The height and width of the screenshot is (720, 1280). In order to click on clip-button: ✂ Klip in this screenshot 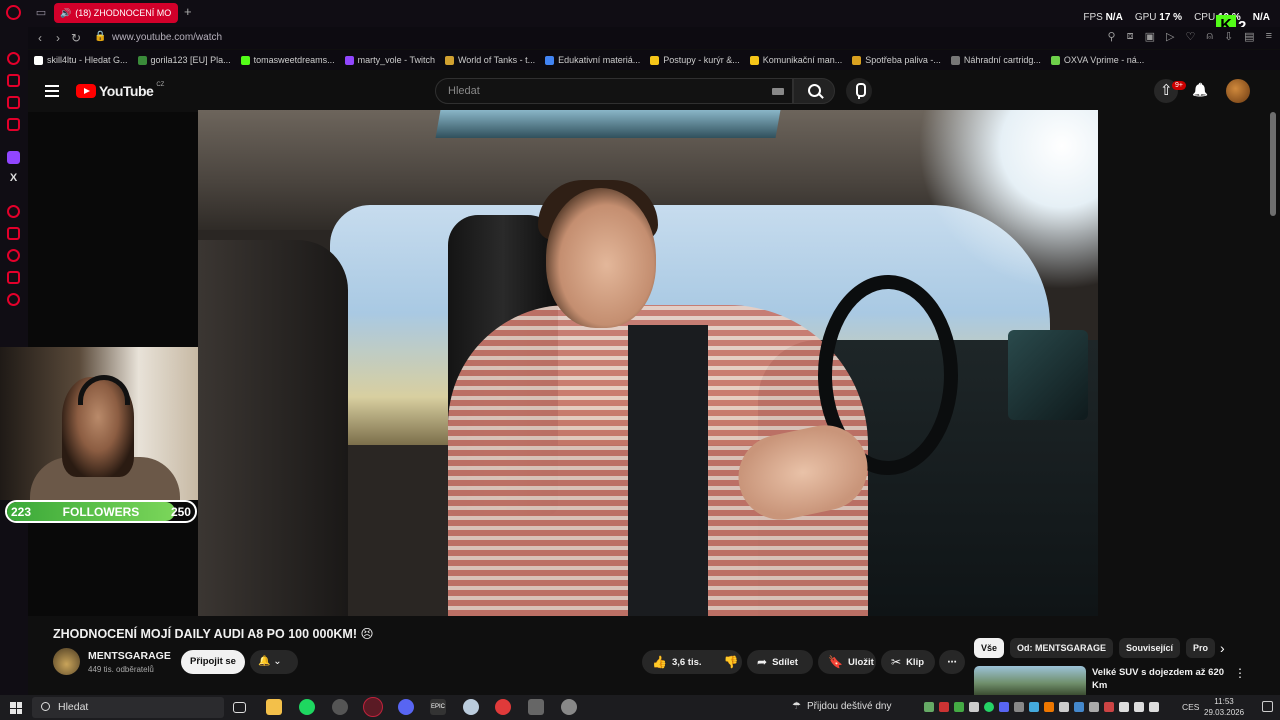, I will do `click(908, 662)`.